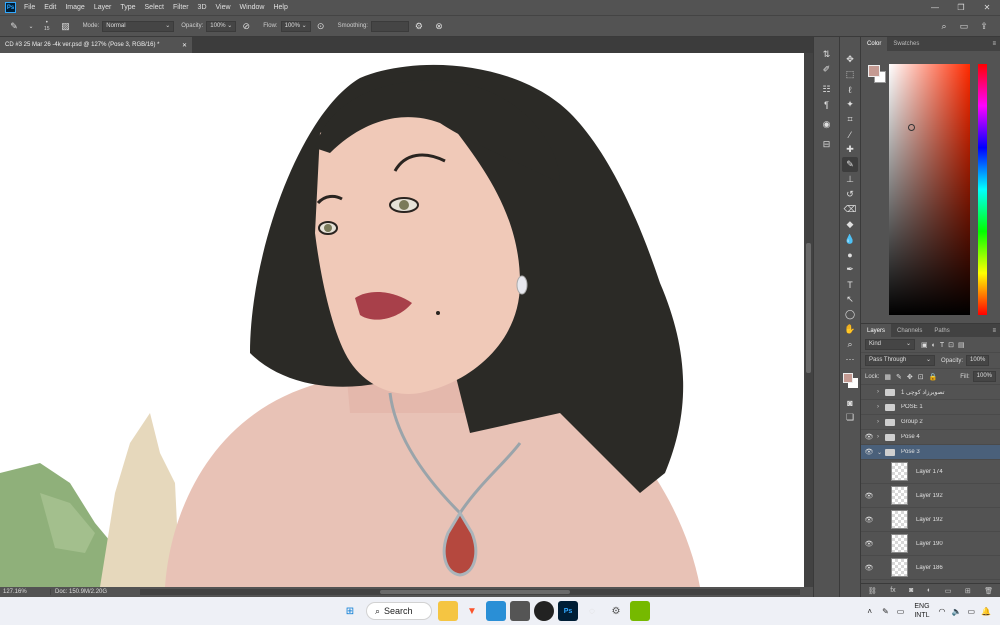 This screenshot has height=625, width=1000. Describe the element at coordinates (971, 611) in the screenshot. I see `battery-icon: ▭` at that location.